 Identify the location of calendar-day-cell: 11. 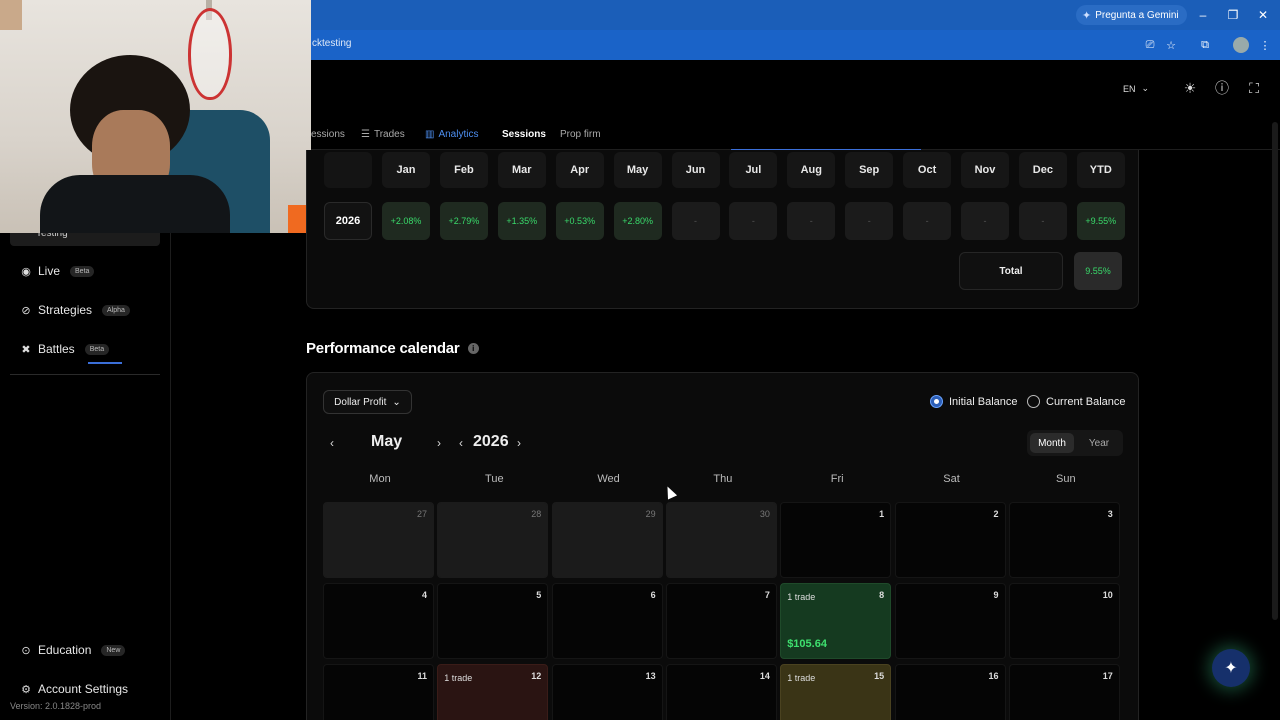
(378, 692).